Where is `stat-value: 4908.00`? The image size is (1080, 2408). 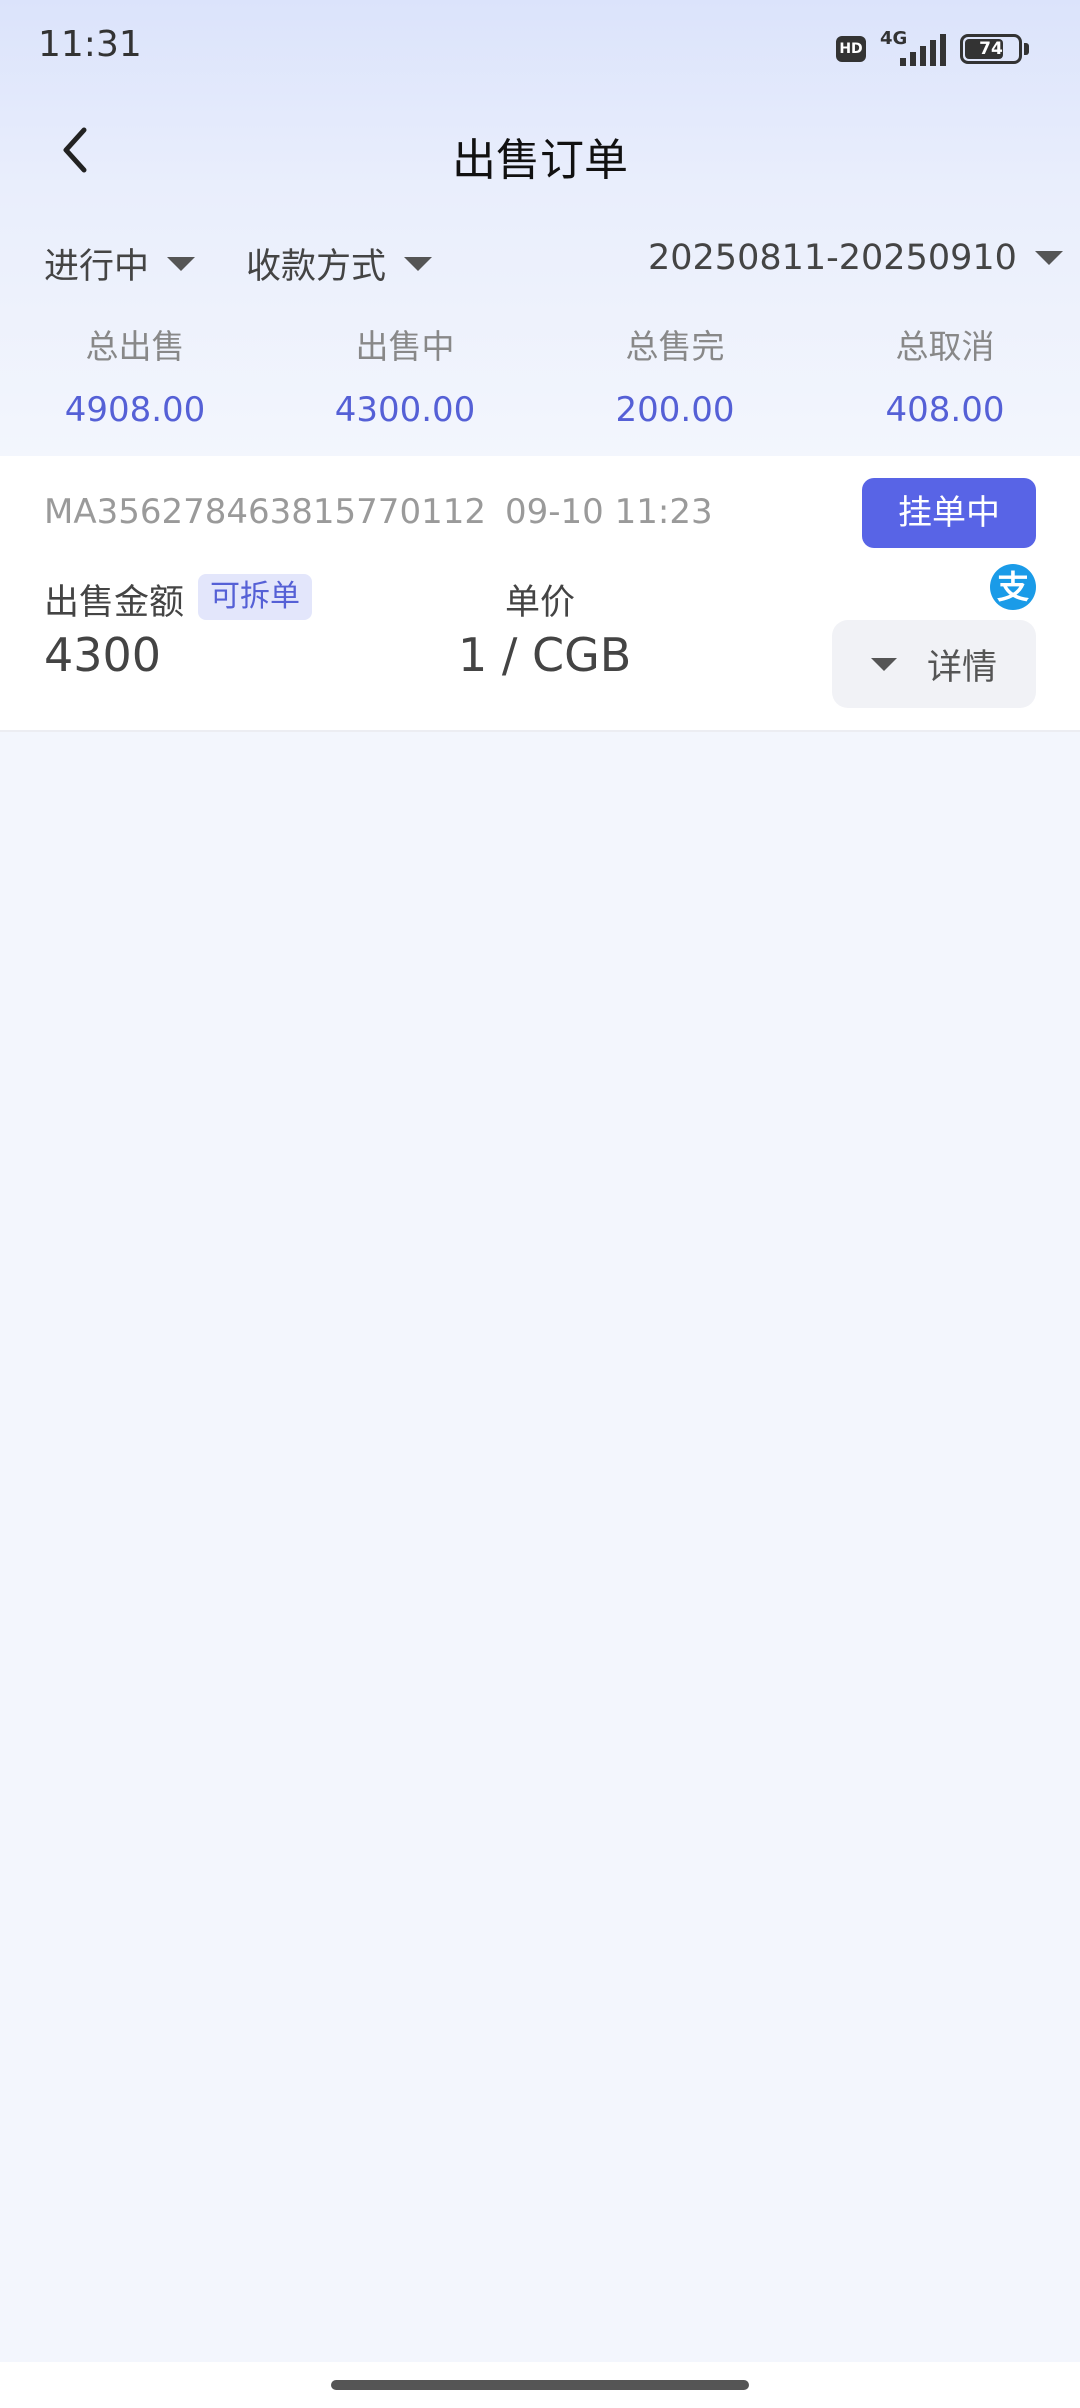
stat-value: 4908.00 is located at coordinates (135, 410).